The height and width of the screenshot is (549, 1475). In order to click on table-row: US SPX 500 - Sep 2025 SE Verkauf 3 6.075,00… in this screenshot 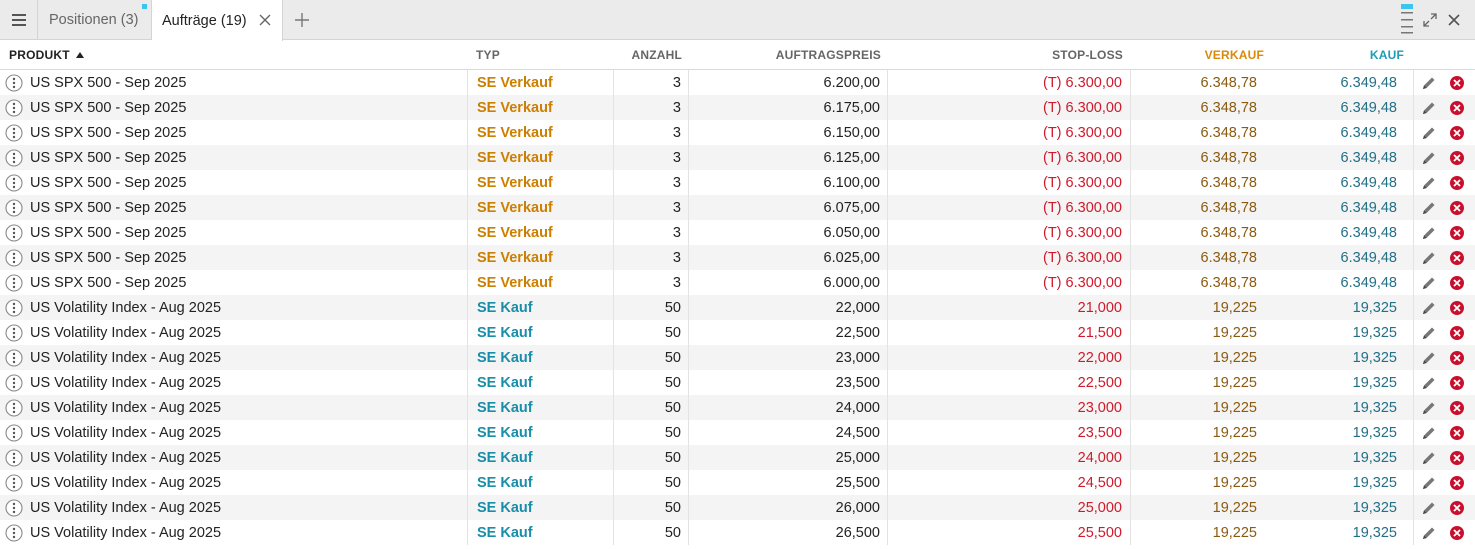, I will do `click(737, 207)`.